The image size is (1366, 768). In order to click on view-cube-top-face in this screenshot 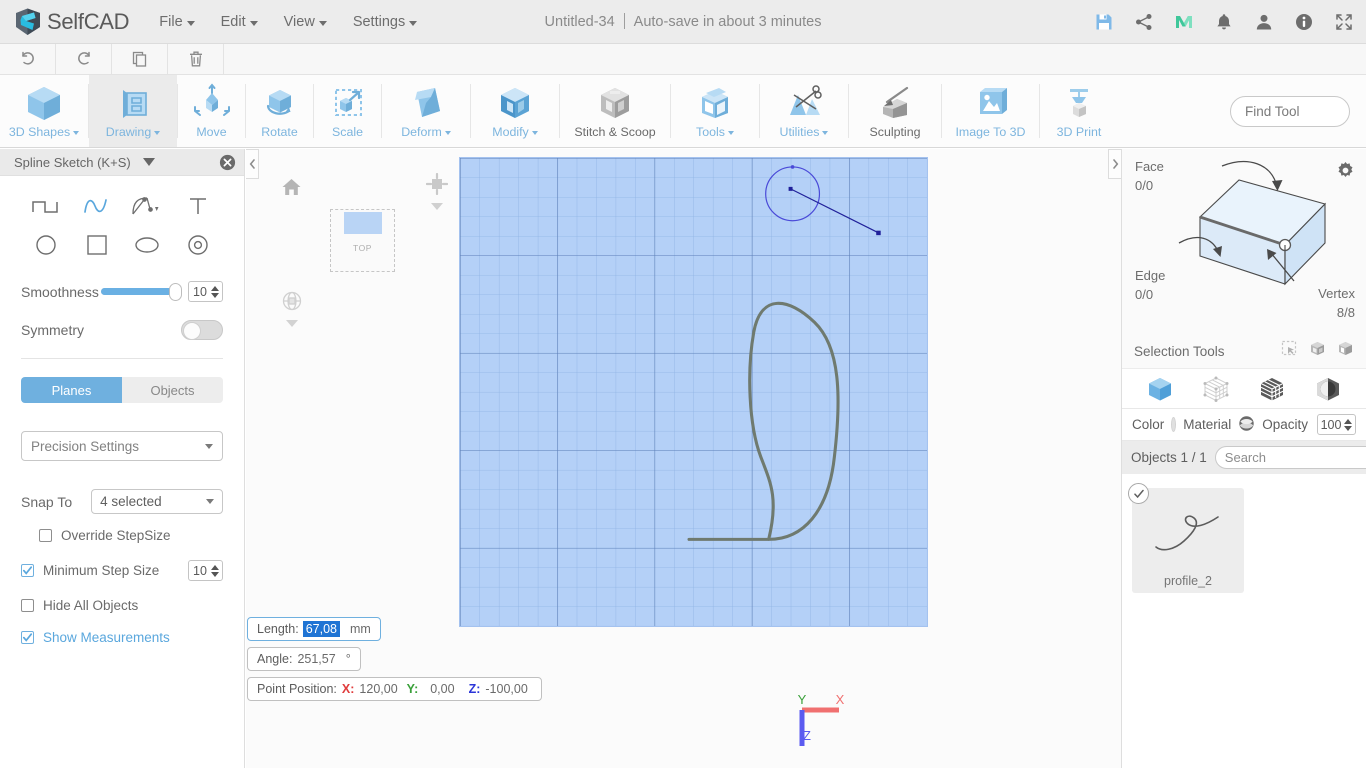, I will do `click(362, 223)`.